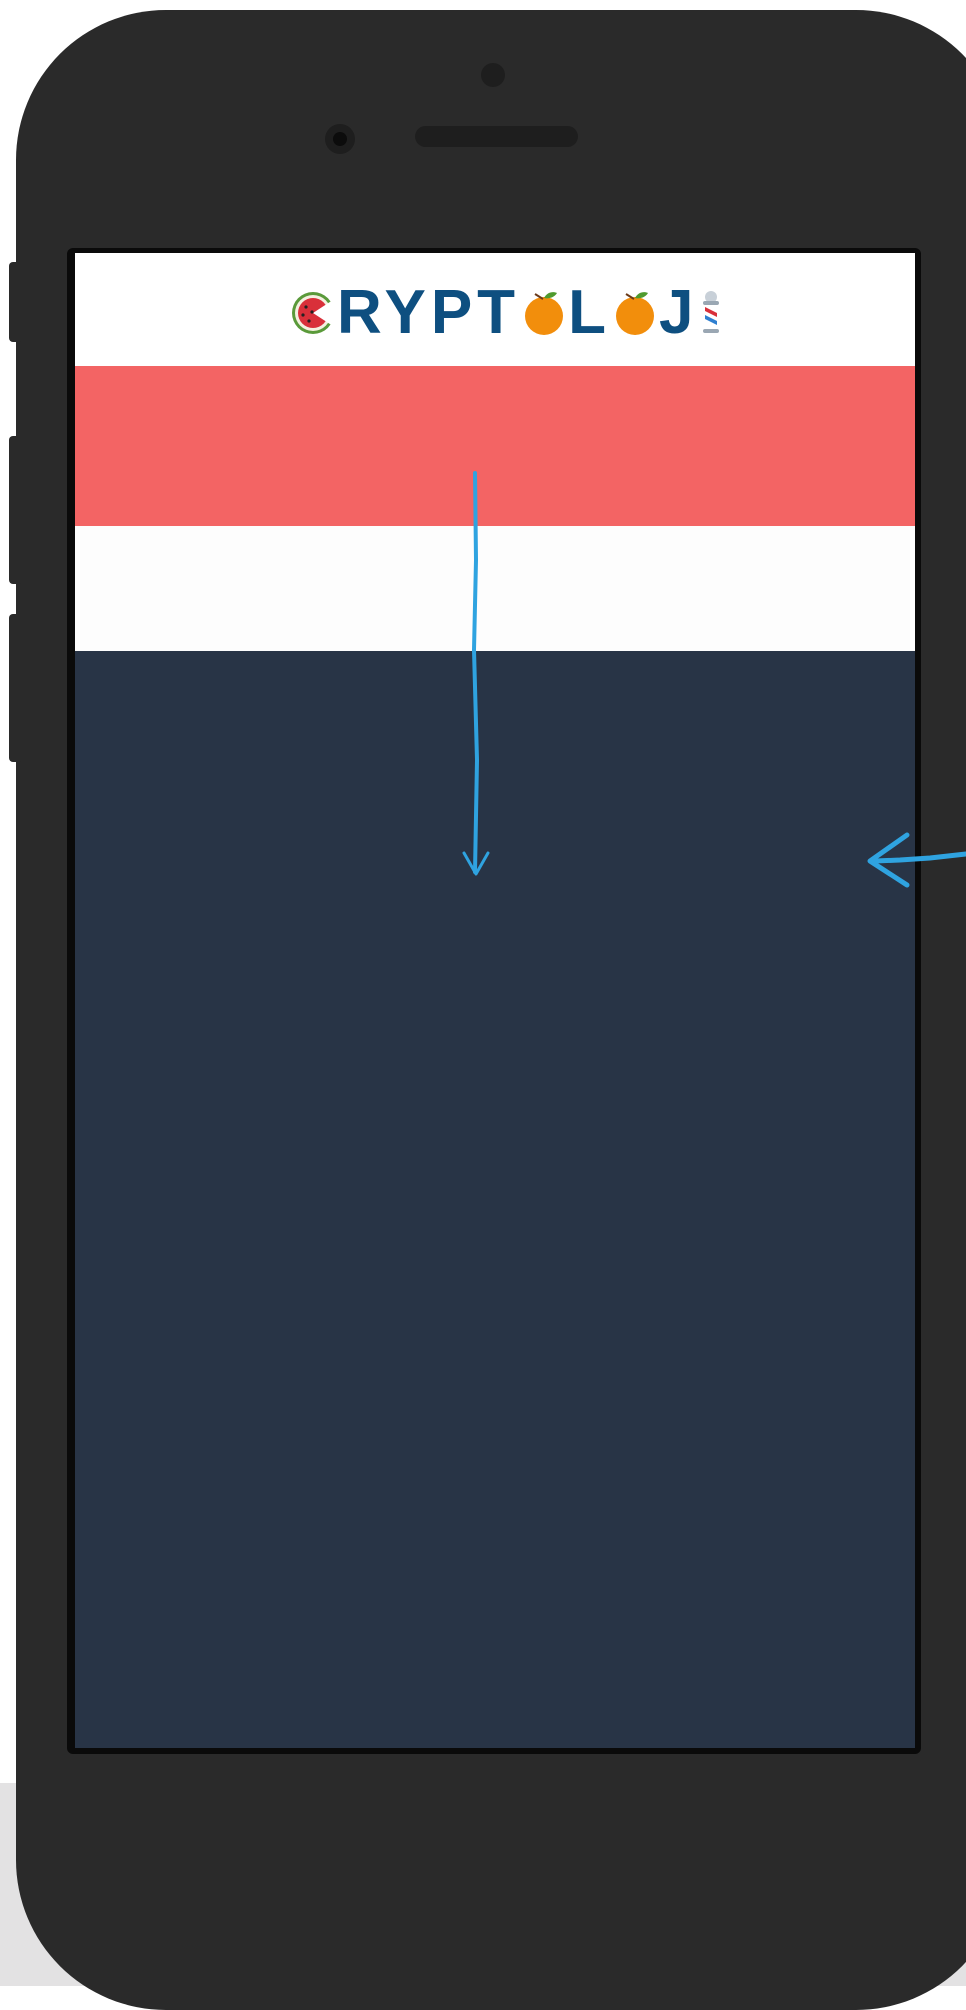  What do you see at coordinates (589, 312) in the screenshot?
I see `logo-text-l: L` at bounding box center [589, 312].